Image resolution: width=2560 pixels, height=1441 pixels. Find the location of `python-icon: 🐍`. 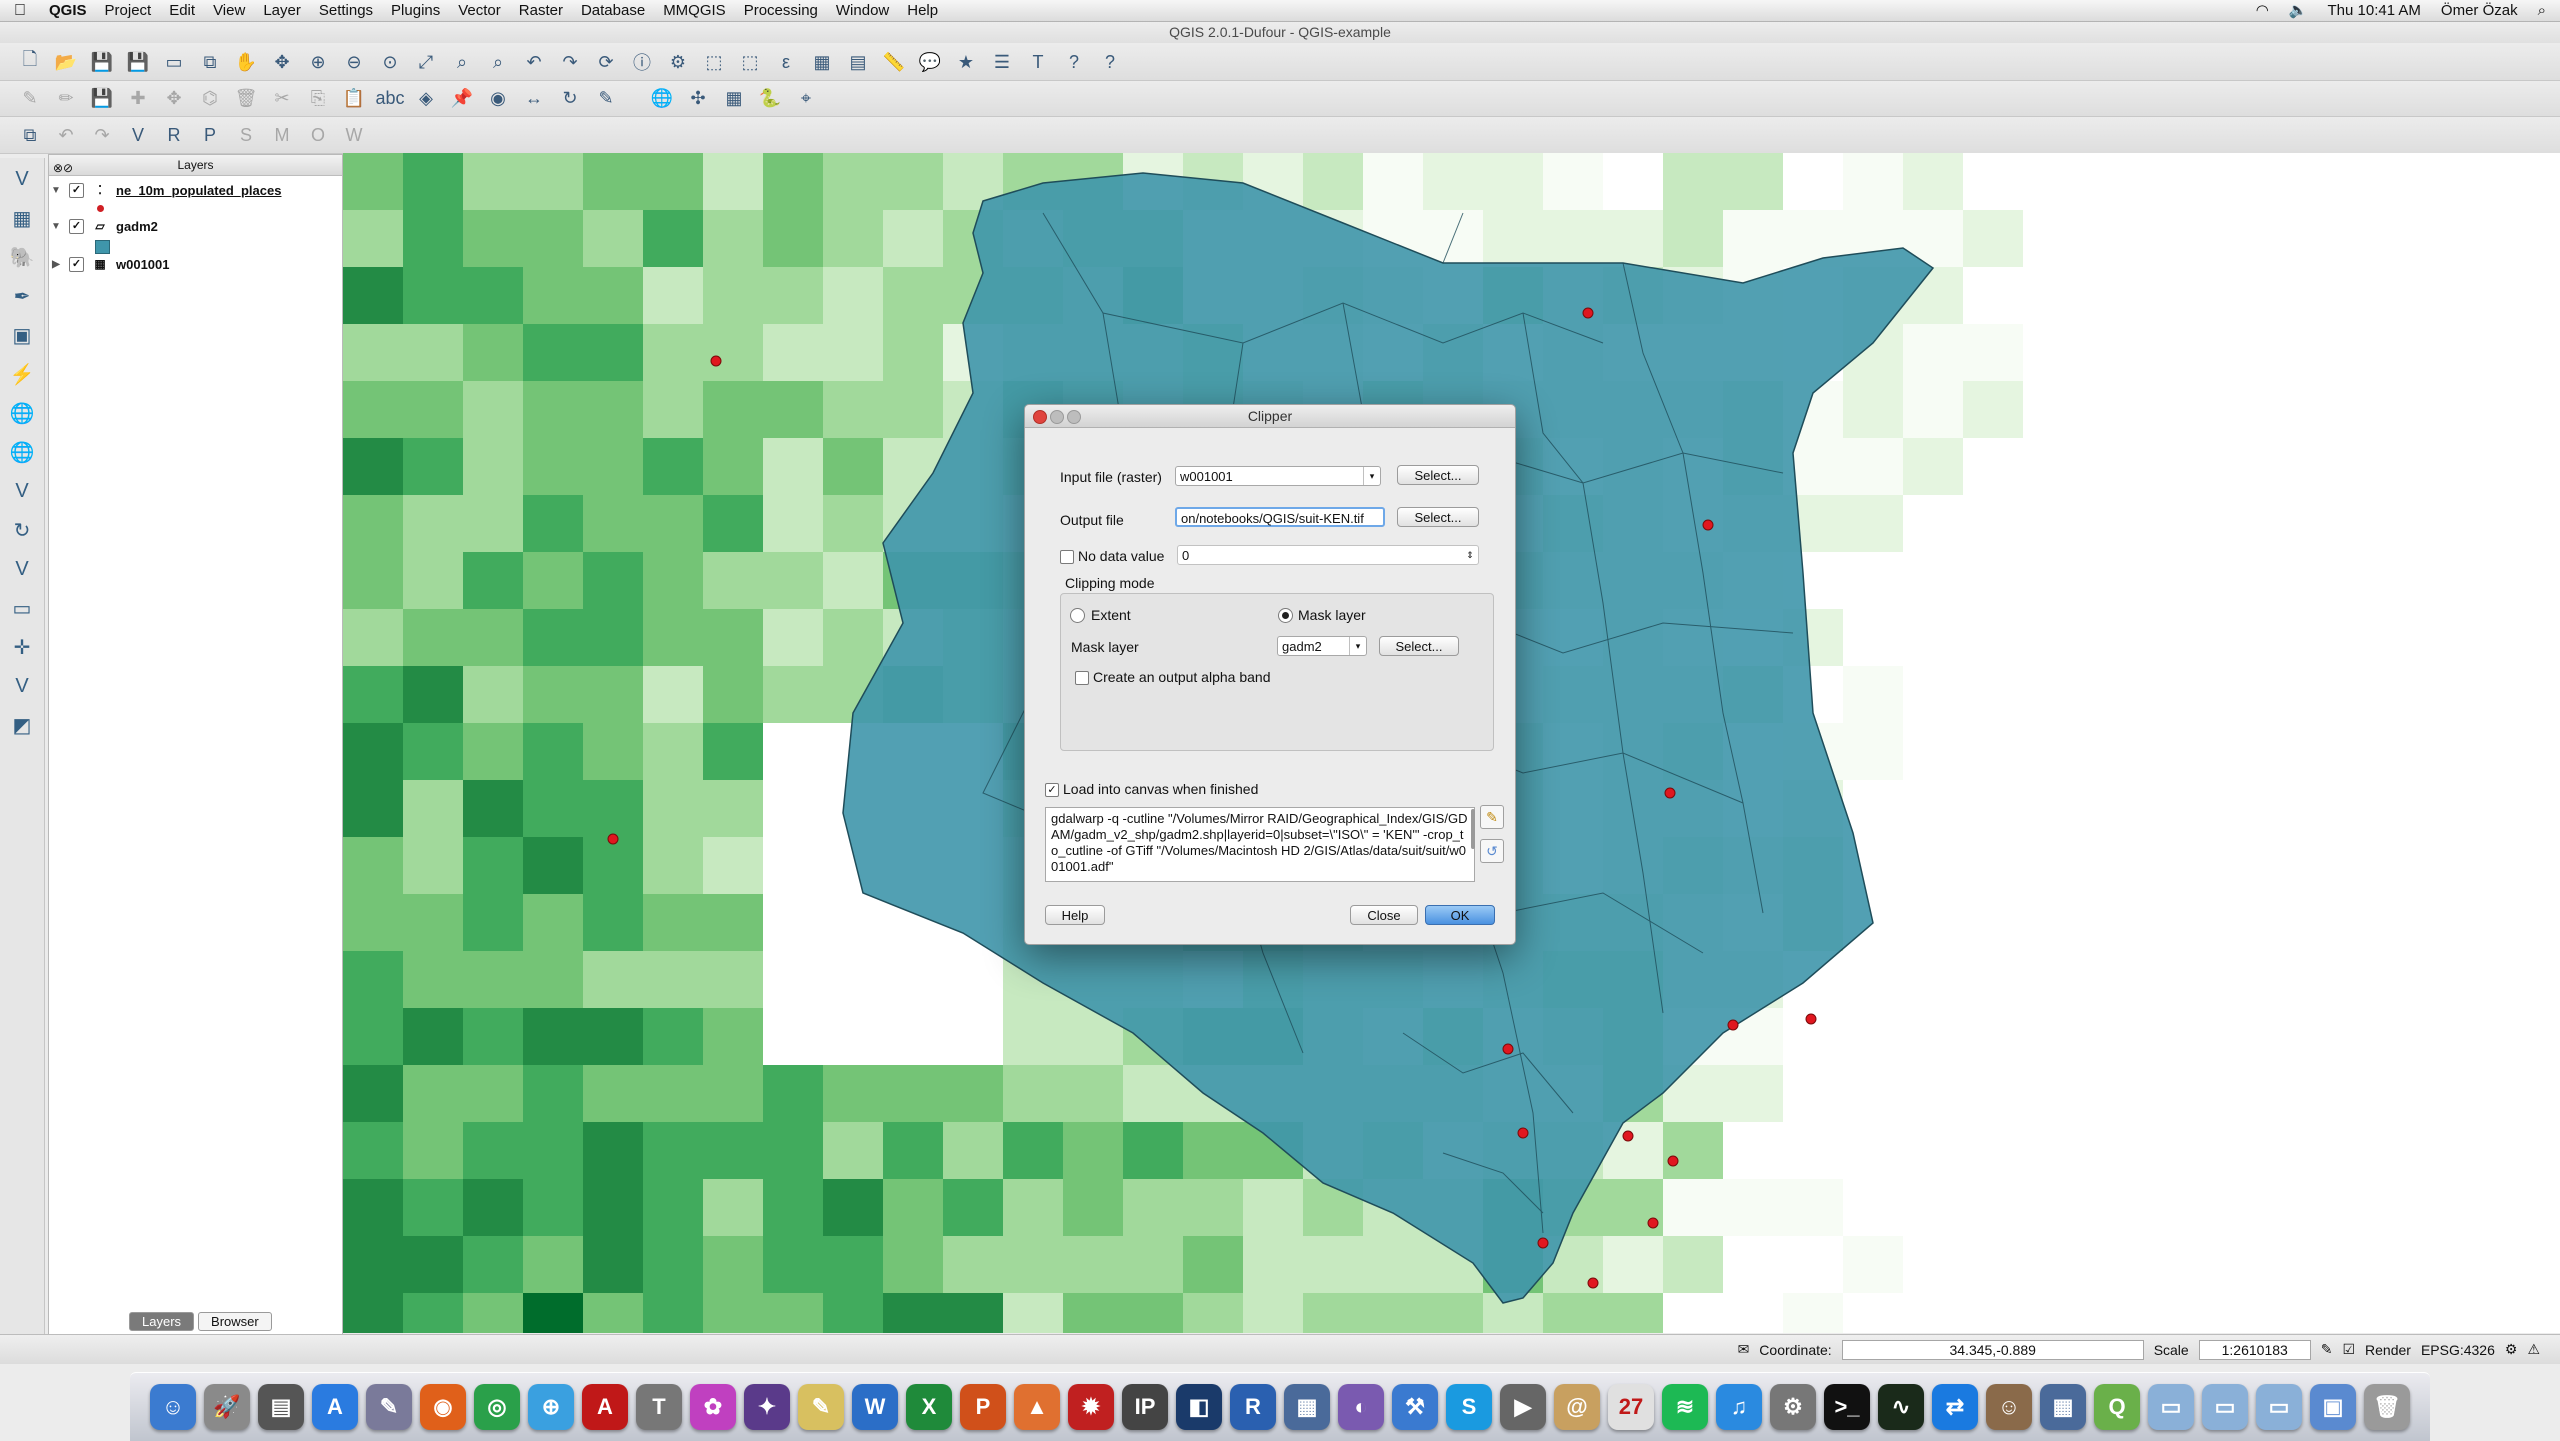

python-icon: 🐍 is located at coordinates (770, 99).